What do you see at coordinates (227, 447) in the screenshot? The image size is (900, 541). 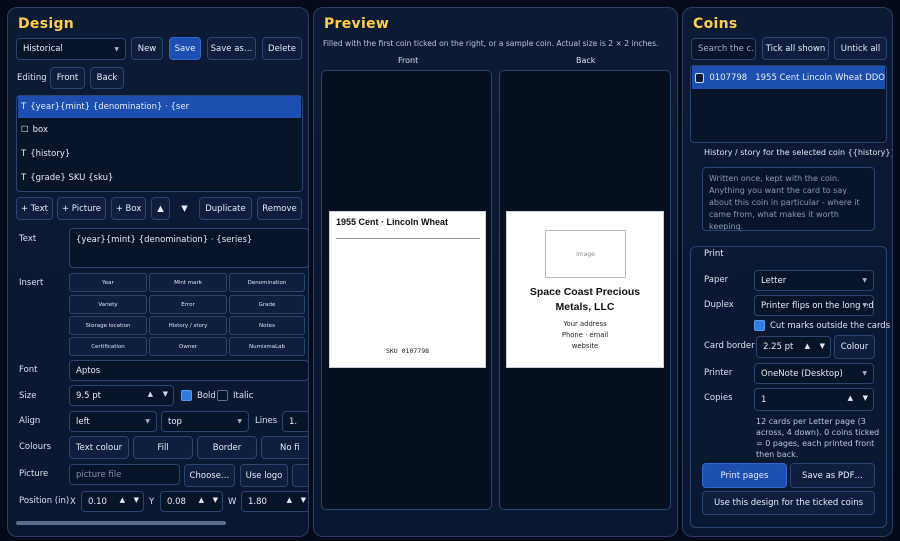 I see `border-button: Border` at bounding box center [227, 447].